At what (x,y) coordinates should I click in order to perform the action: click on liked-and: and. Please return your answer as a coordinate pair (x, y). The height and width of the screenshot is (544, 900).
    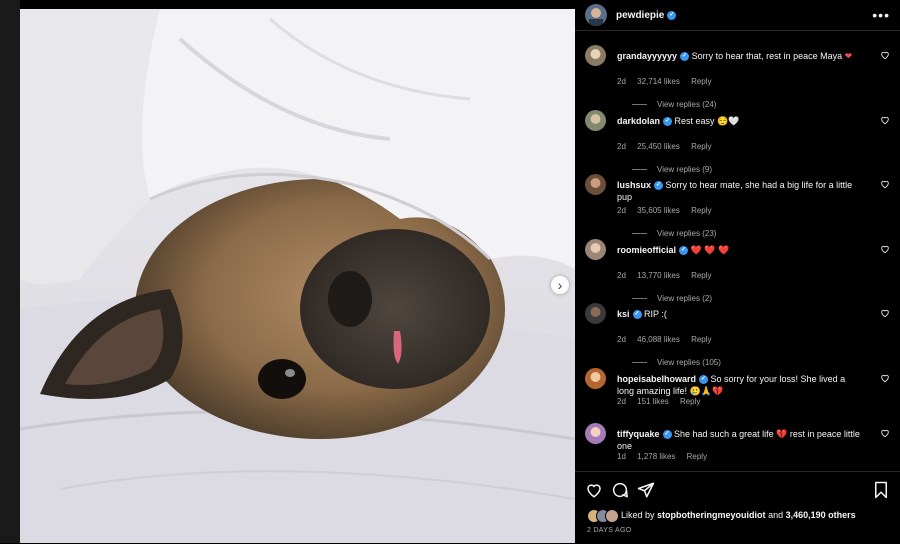
    Looking at the image, I should click on (776, 515).